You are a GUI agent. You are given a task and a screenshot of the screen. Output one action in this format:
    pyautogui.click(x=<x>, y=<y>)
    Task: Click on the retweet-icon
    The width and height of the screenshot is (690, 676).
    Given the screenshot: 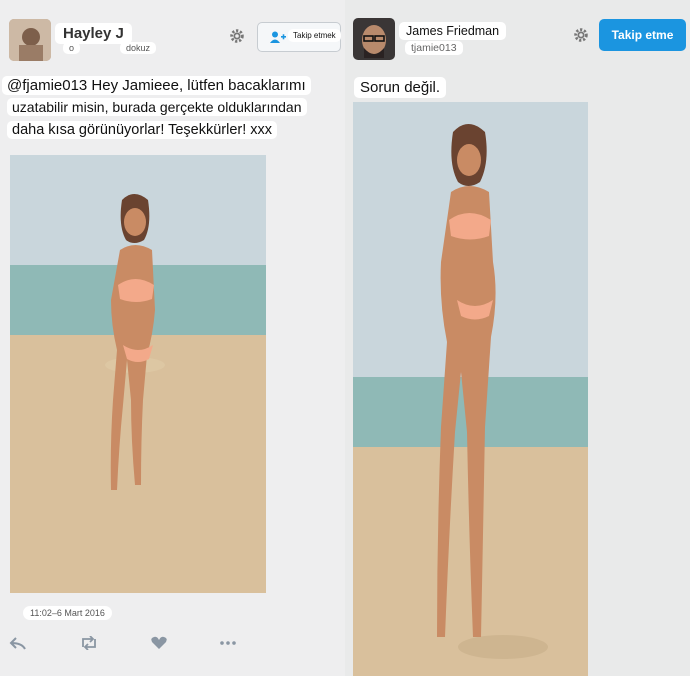 What is the action you would take?
    pyautogui.click(x=89, y=643)
    